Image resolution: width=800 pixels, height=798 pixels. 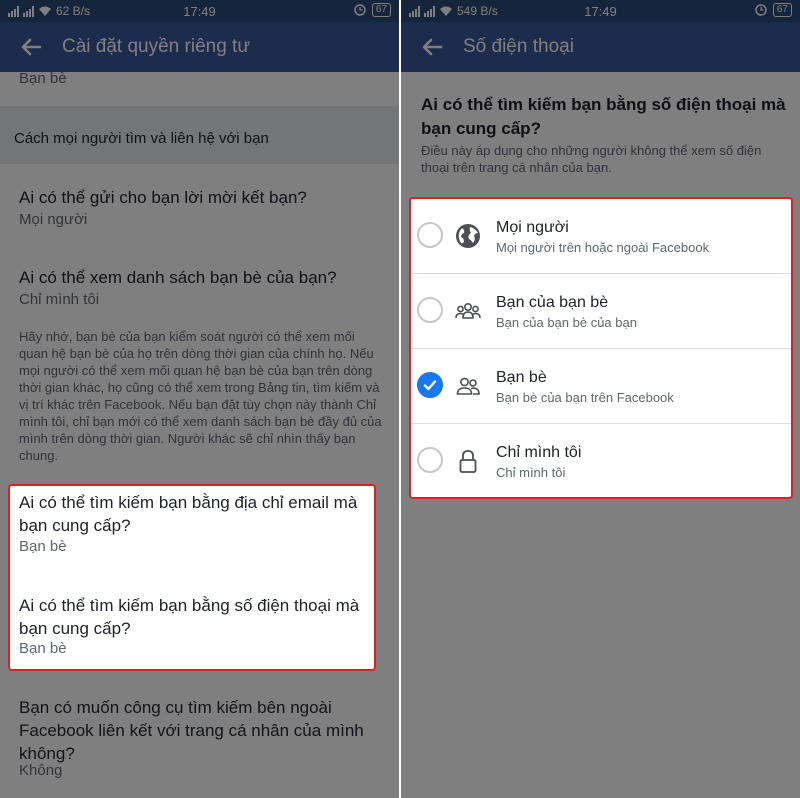 I want to click on app-bar: Số điện thoại, so click(x=600, y=47).